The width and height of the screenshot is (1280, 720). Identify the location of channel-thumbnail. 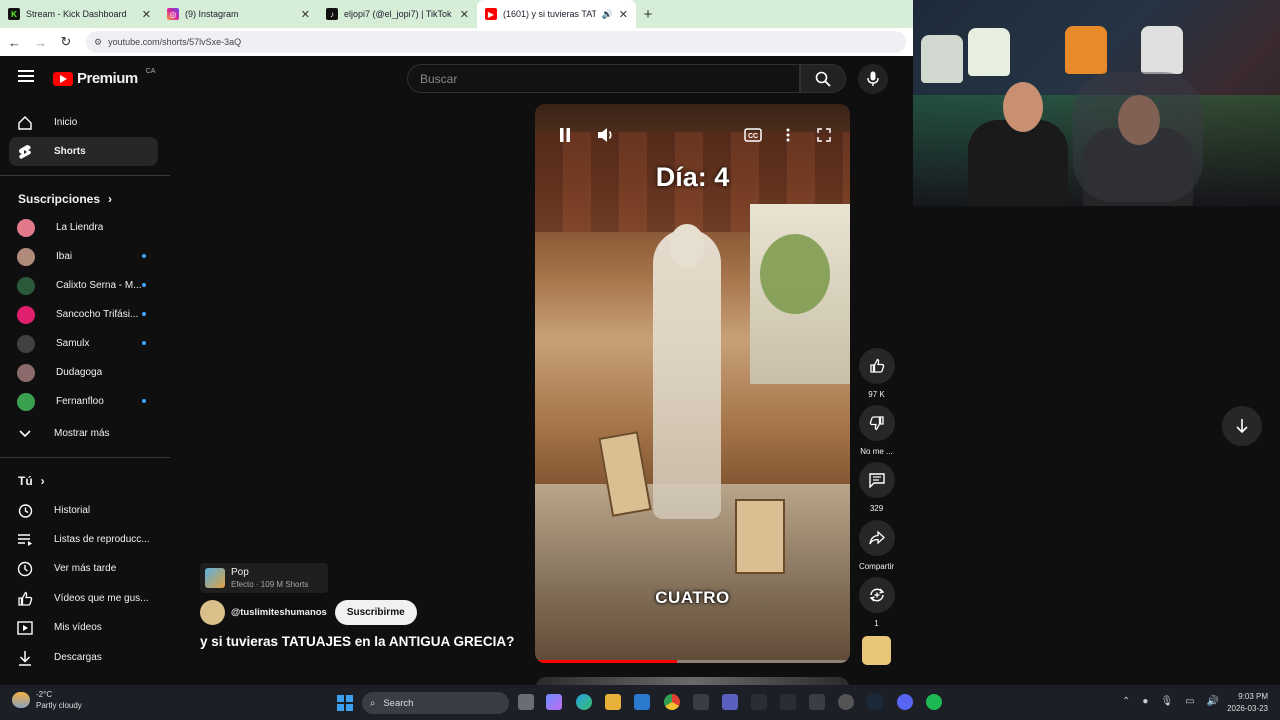
(876, 650).